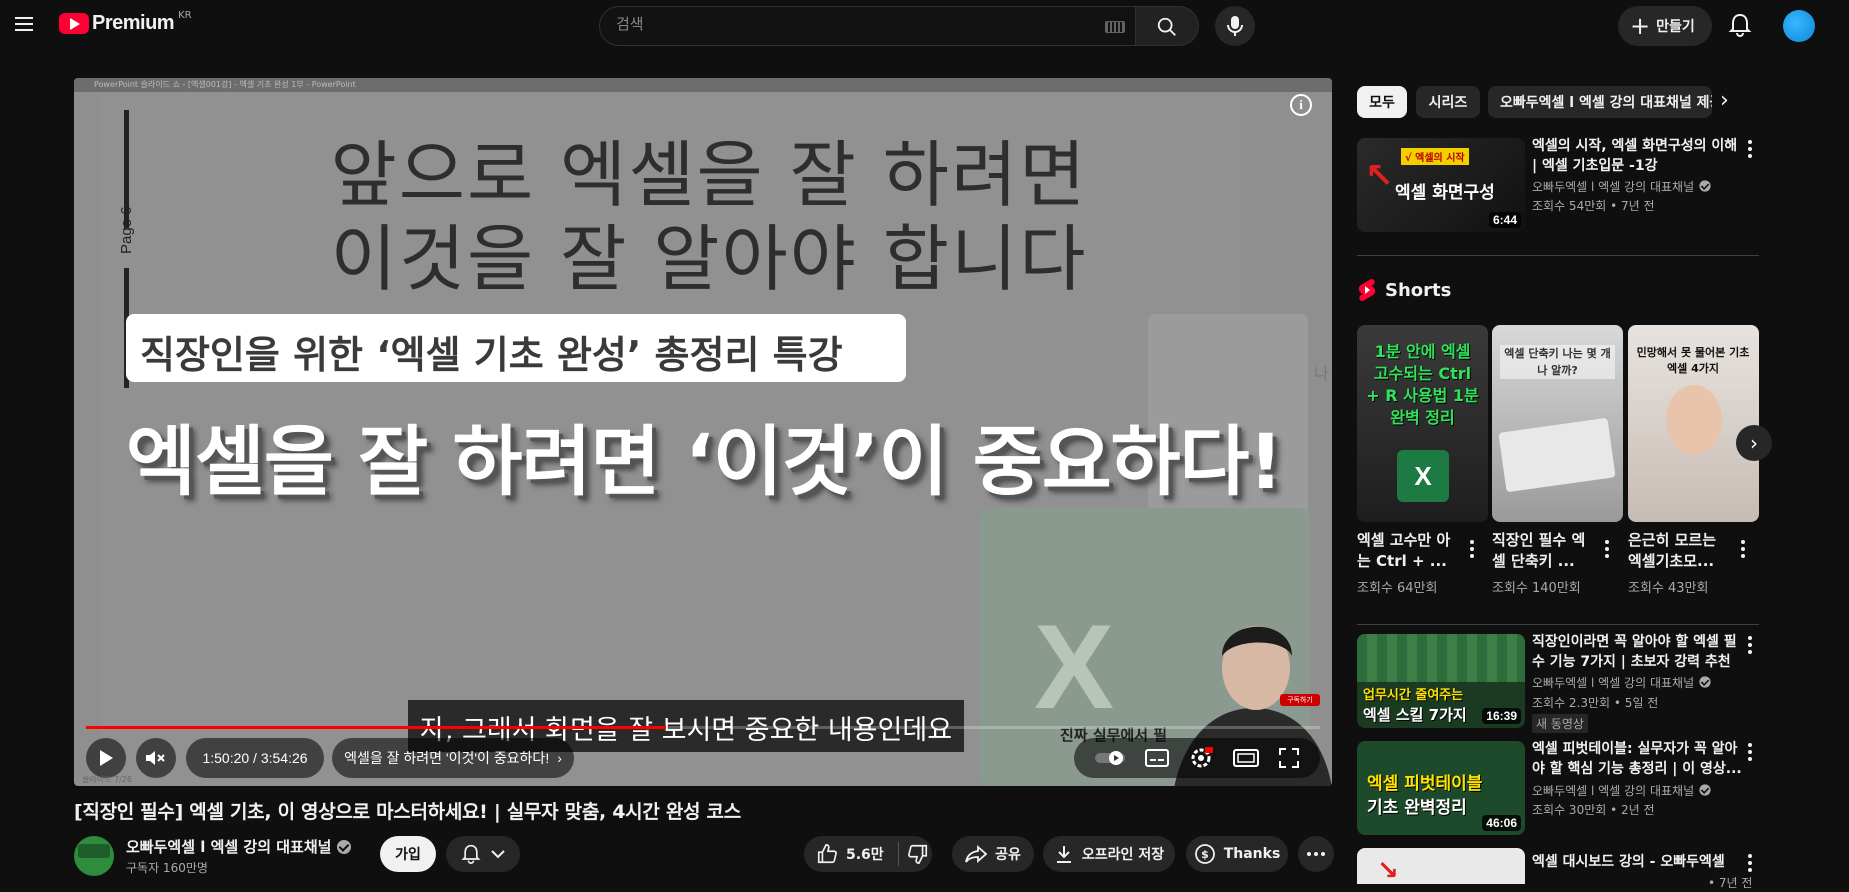  I want to click on new-video-badge: 새 동영상, so click(1560, 723).